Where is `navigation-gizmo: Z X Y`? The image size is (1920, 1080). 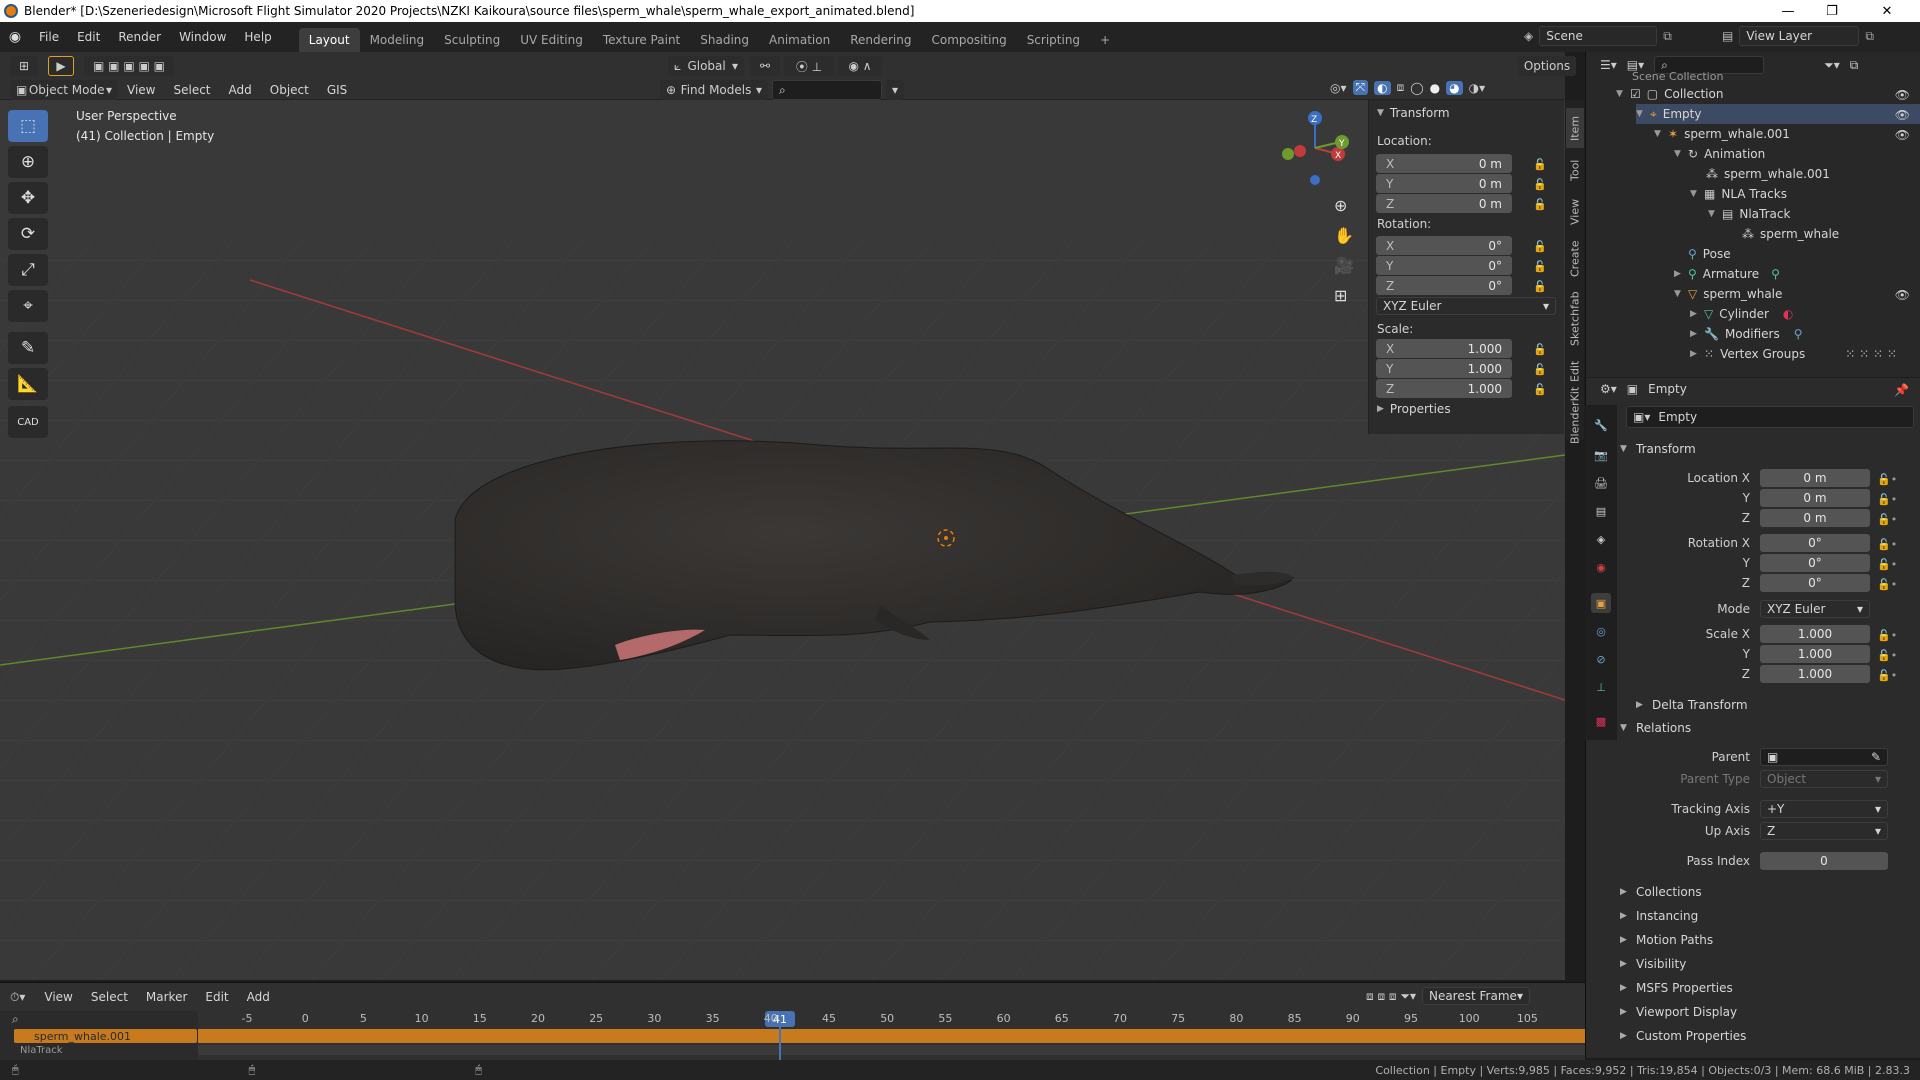 navigation-gizmo: Z X Y is located at coordinates (1310, 146).